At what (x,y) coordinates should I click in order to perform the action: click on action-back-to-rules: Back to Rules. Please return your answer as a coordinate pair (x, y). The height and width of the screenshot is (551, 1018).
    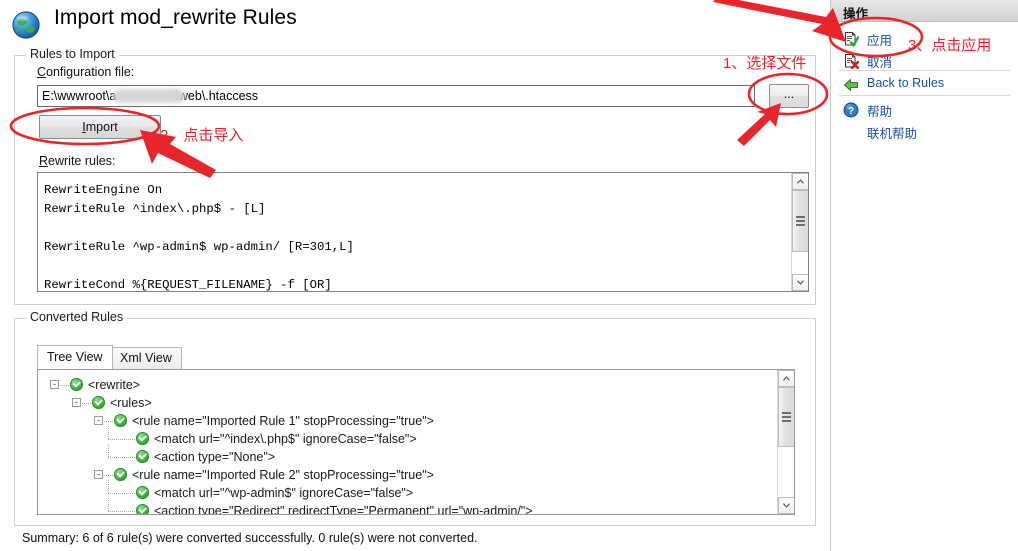
    Looking at the image, I should click on (924, 85).